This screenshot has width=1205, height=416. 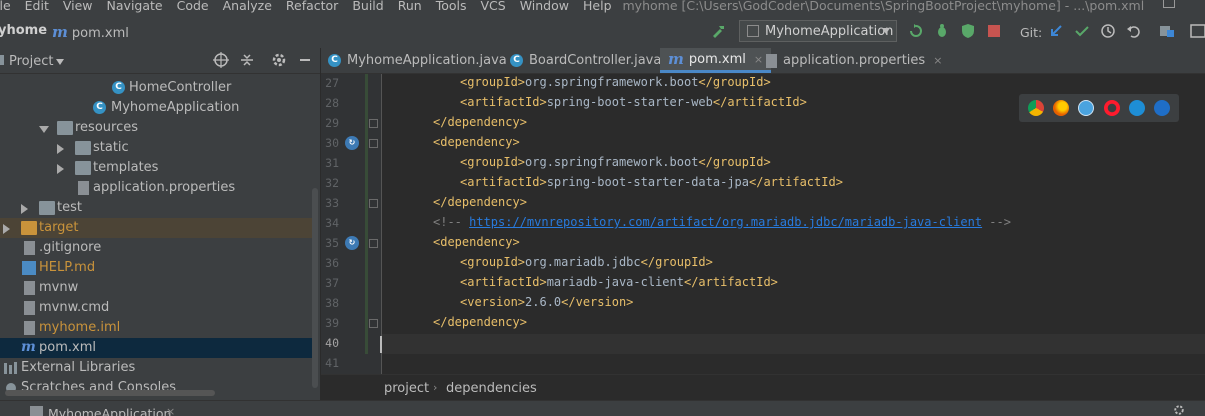 I want to click on folder-icon, so click(x=83, y=148).